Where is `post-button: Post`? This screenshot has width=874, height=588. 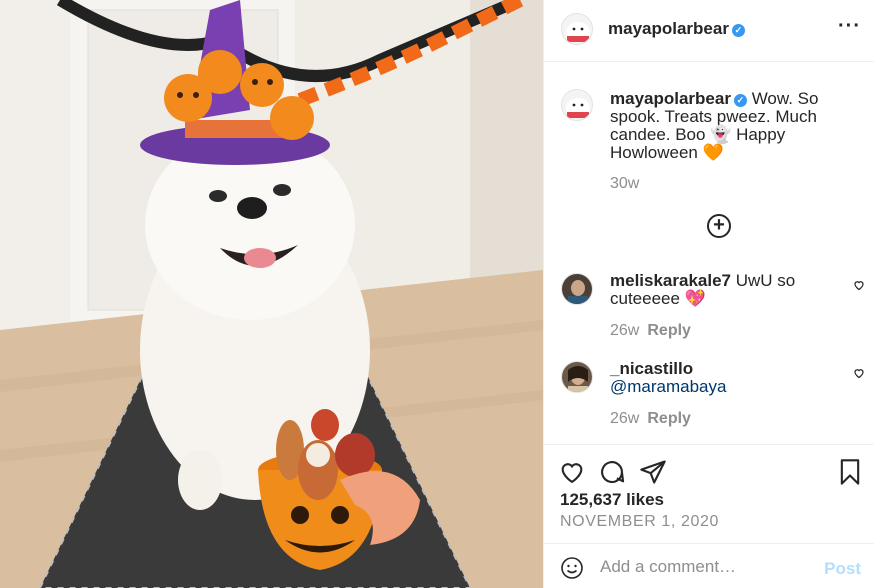
post-button: Post is located at coordinates (842, 569).